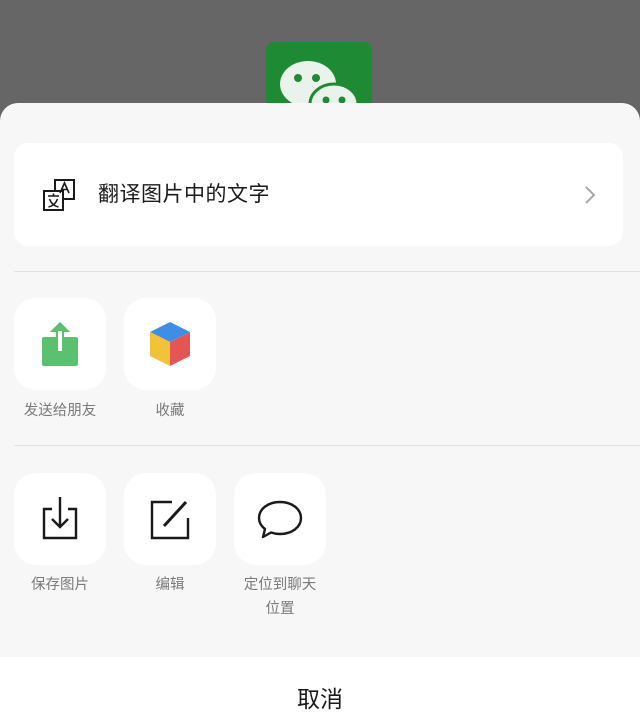 This screenshot has height=725, width=640. Describe the element at coordinates (59, 195) in the screenshot. I see `translate-icon` at that location.